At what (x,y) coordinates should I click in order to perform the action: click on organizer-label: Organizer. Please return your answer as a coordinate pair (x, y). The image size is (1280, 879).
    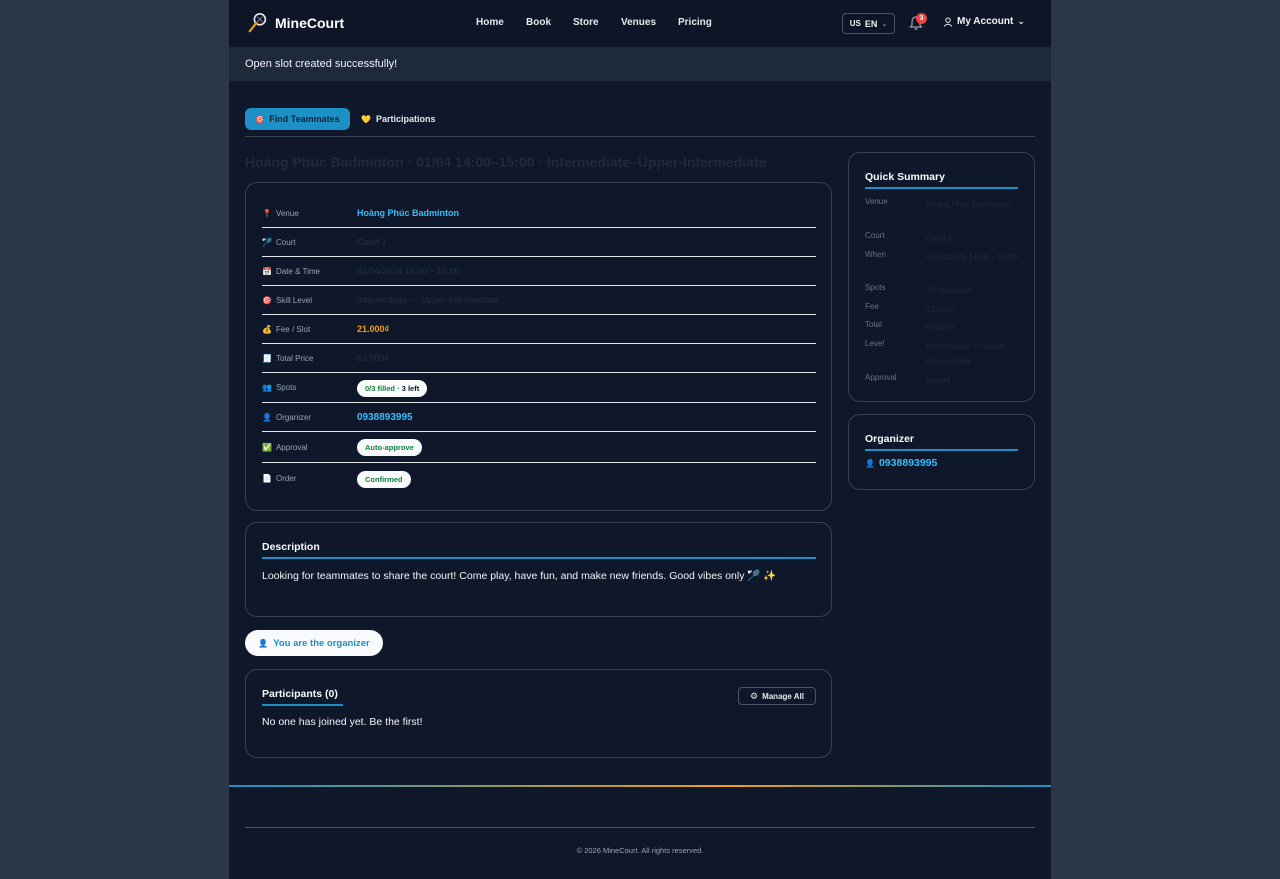
    Looking at the image, I should click on (293, 417).